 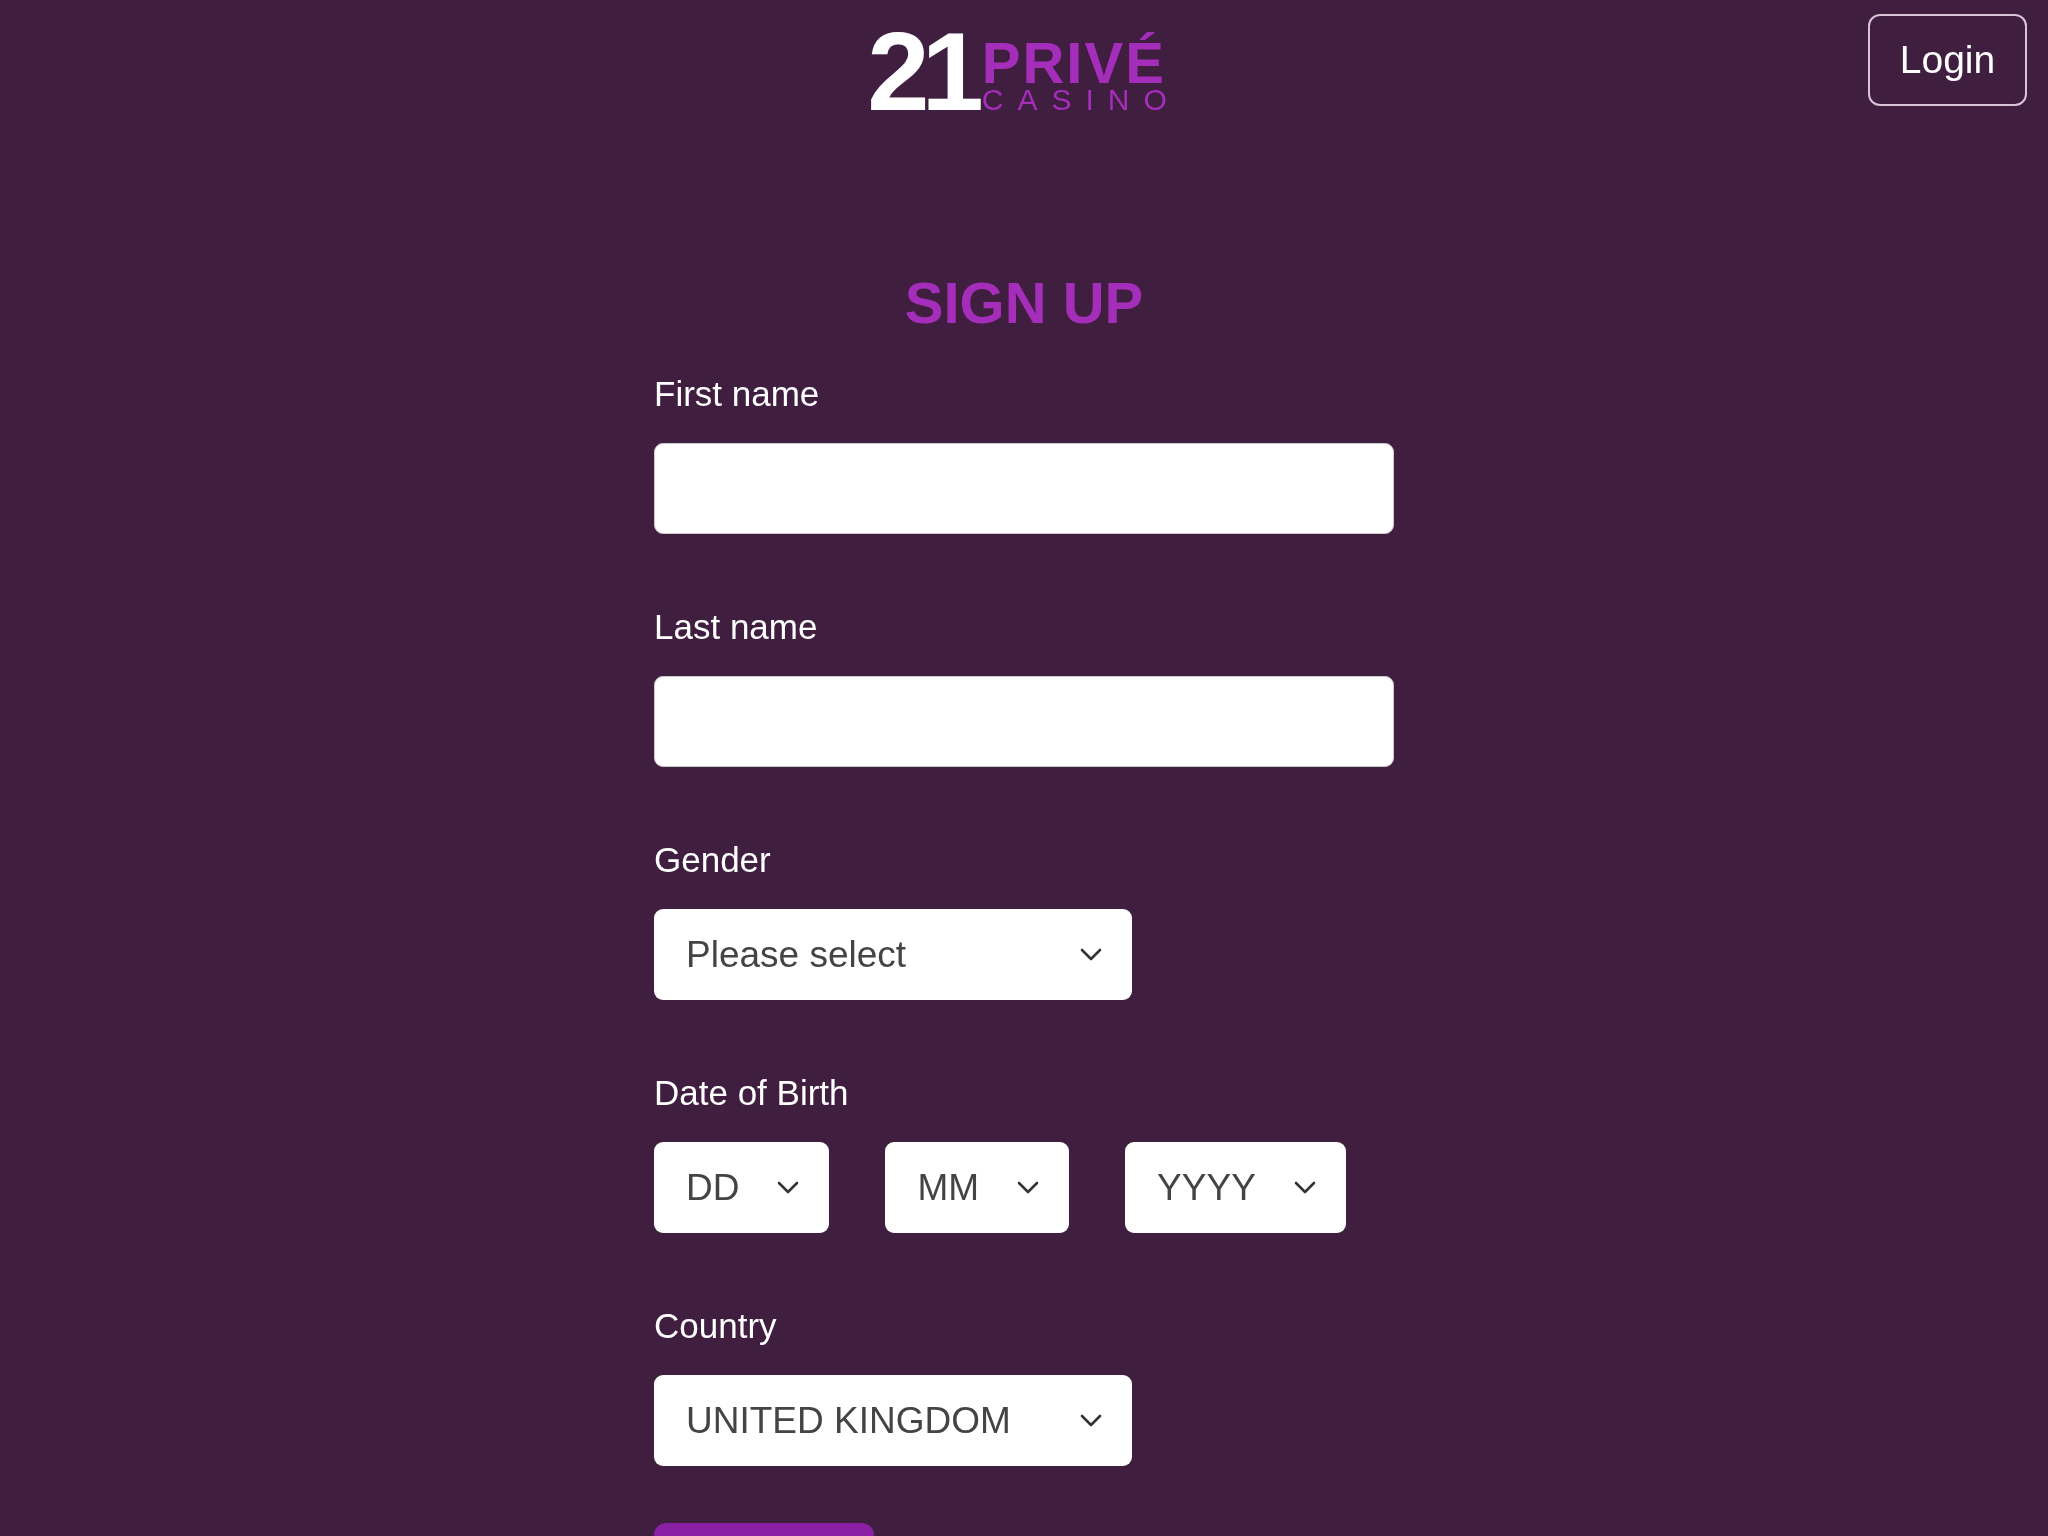 I want to click on field-label: Gender, so click(x=713, y=860).